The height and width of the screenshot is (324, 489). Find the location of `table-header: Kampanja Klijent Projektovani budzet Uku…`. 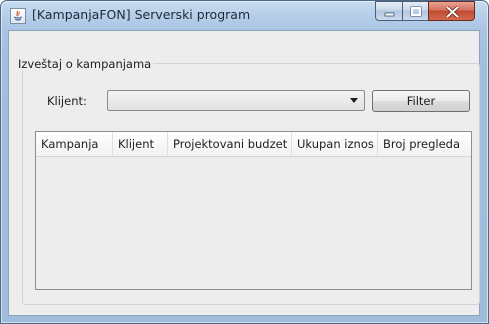

table-header: Kampanja Klijent Projektovani budzet Uku… is located at coordinates (253, 144).